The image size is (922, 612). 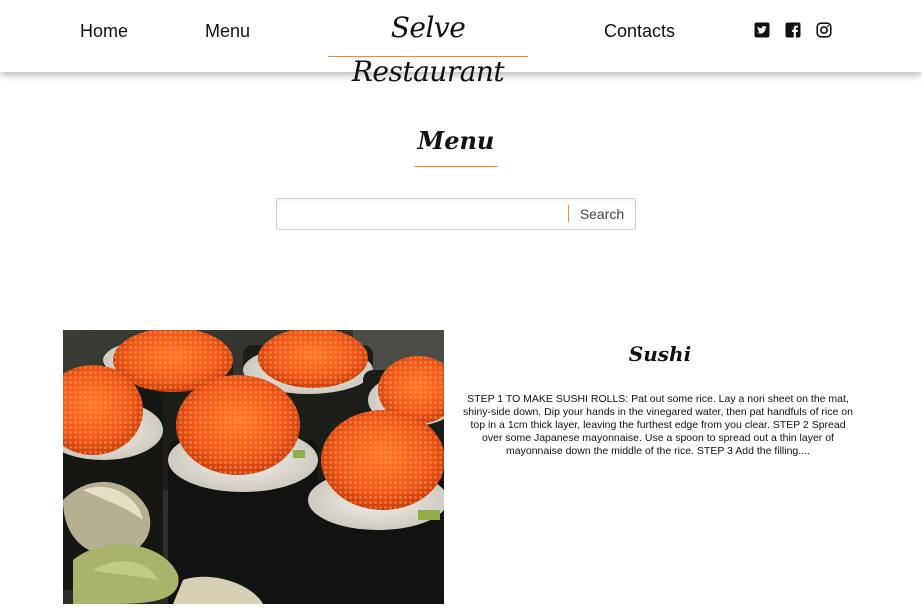 What do you see at coordinates (568, 213) in the screenshot?
I see `search-divider` at bounding box center [568, 213].